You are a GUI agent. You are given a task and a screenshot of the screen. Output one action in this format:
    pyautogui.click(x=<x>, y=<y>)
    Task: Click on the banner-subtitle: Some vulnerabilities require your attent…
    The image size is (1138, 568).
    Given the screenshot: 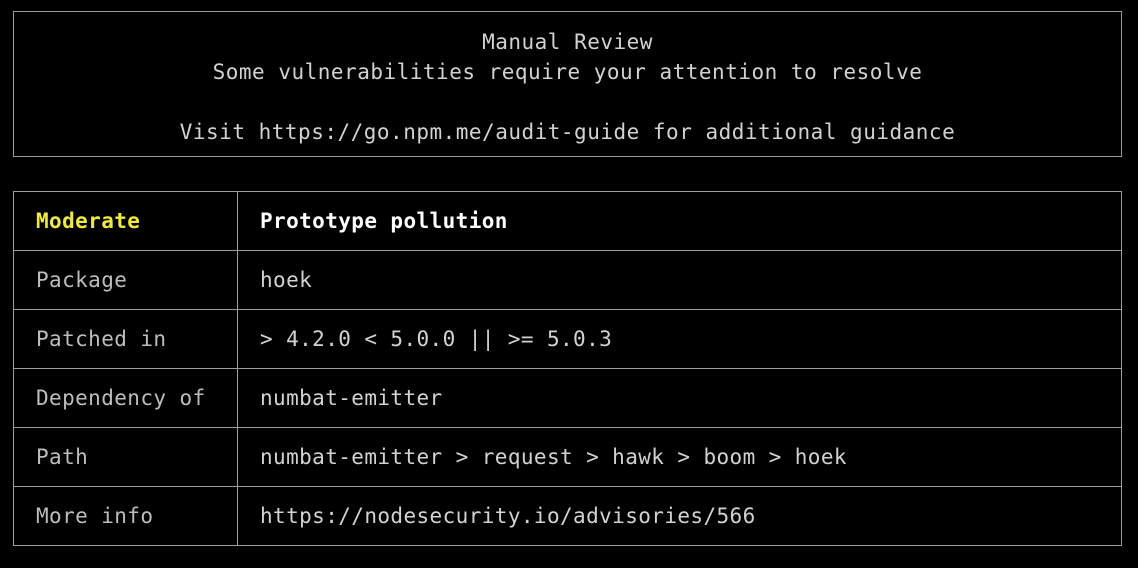 What is the action you would take?
    pyautogui.click(x=567, y=72)
    